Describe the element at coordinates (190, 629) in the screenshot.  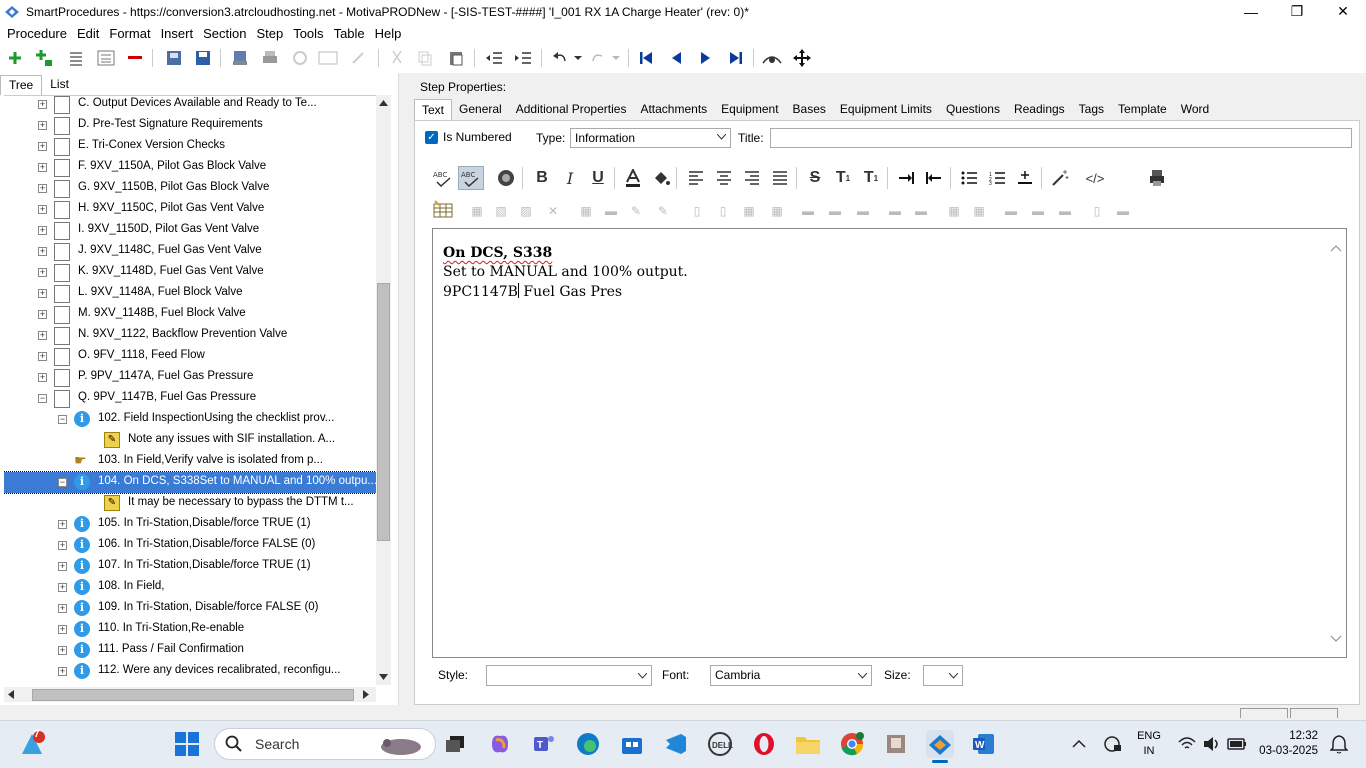
I see `tree-item: + i 110. In Tri-Station,Re-enable` at that location.